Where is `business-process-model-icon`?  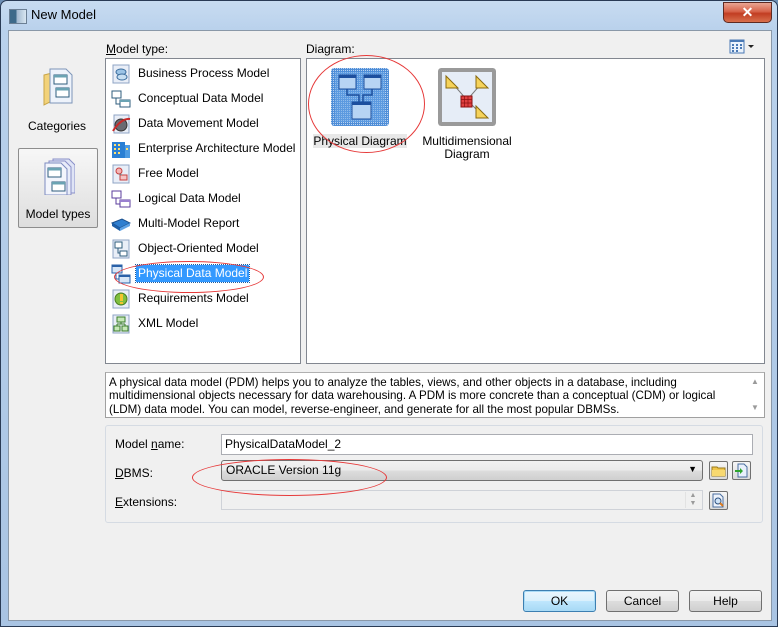
business-process-model-icon is located at coordinates (121, 74).